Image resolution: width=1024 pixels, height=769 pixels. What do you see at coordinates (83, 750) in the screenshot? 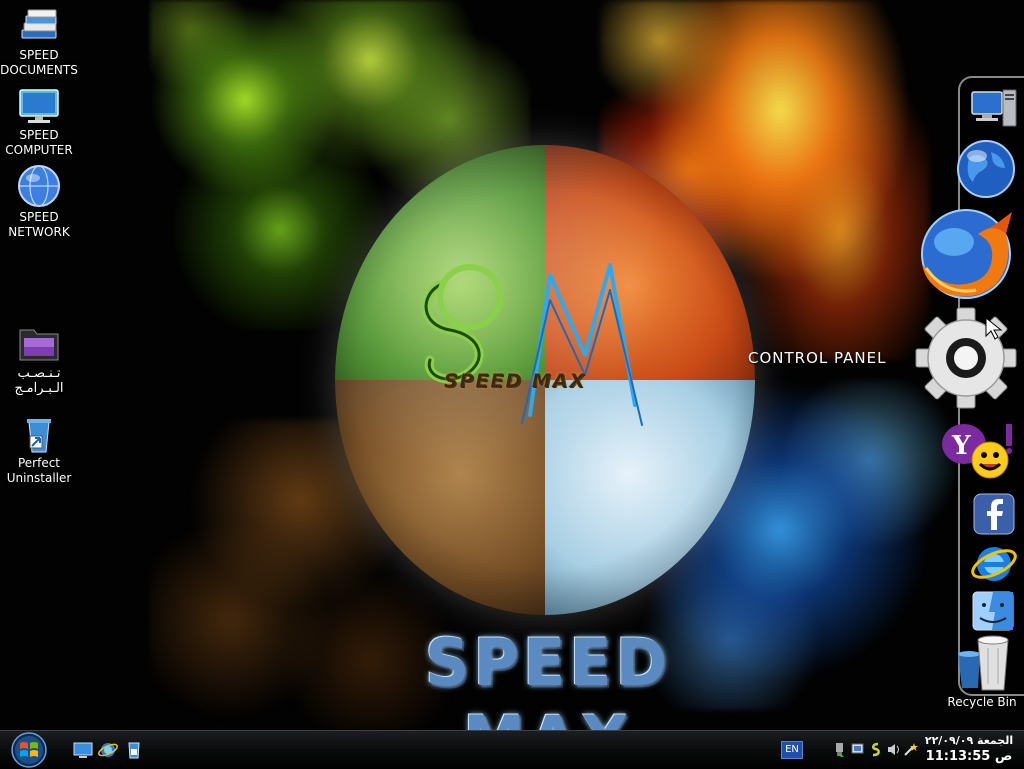
I see `show-desktop-icon` at bounding box center [83, 750].